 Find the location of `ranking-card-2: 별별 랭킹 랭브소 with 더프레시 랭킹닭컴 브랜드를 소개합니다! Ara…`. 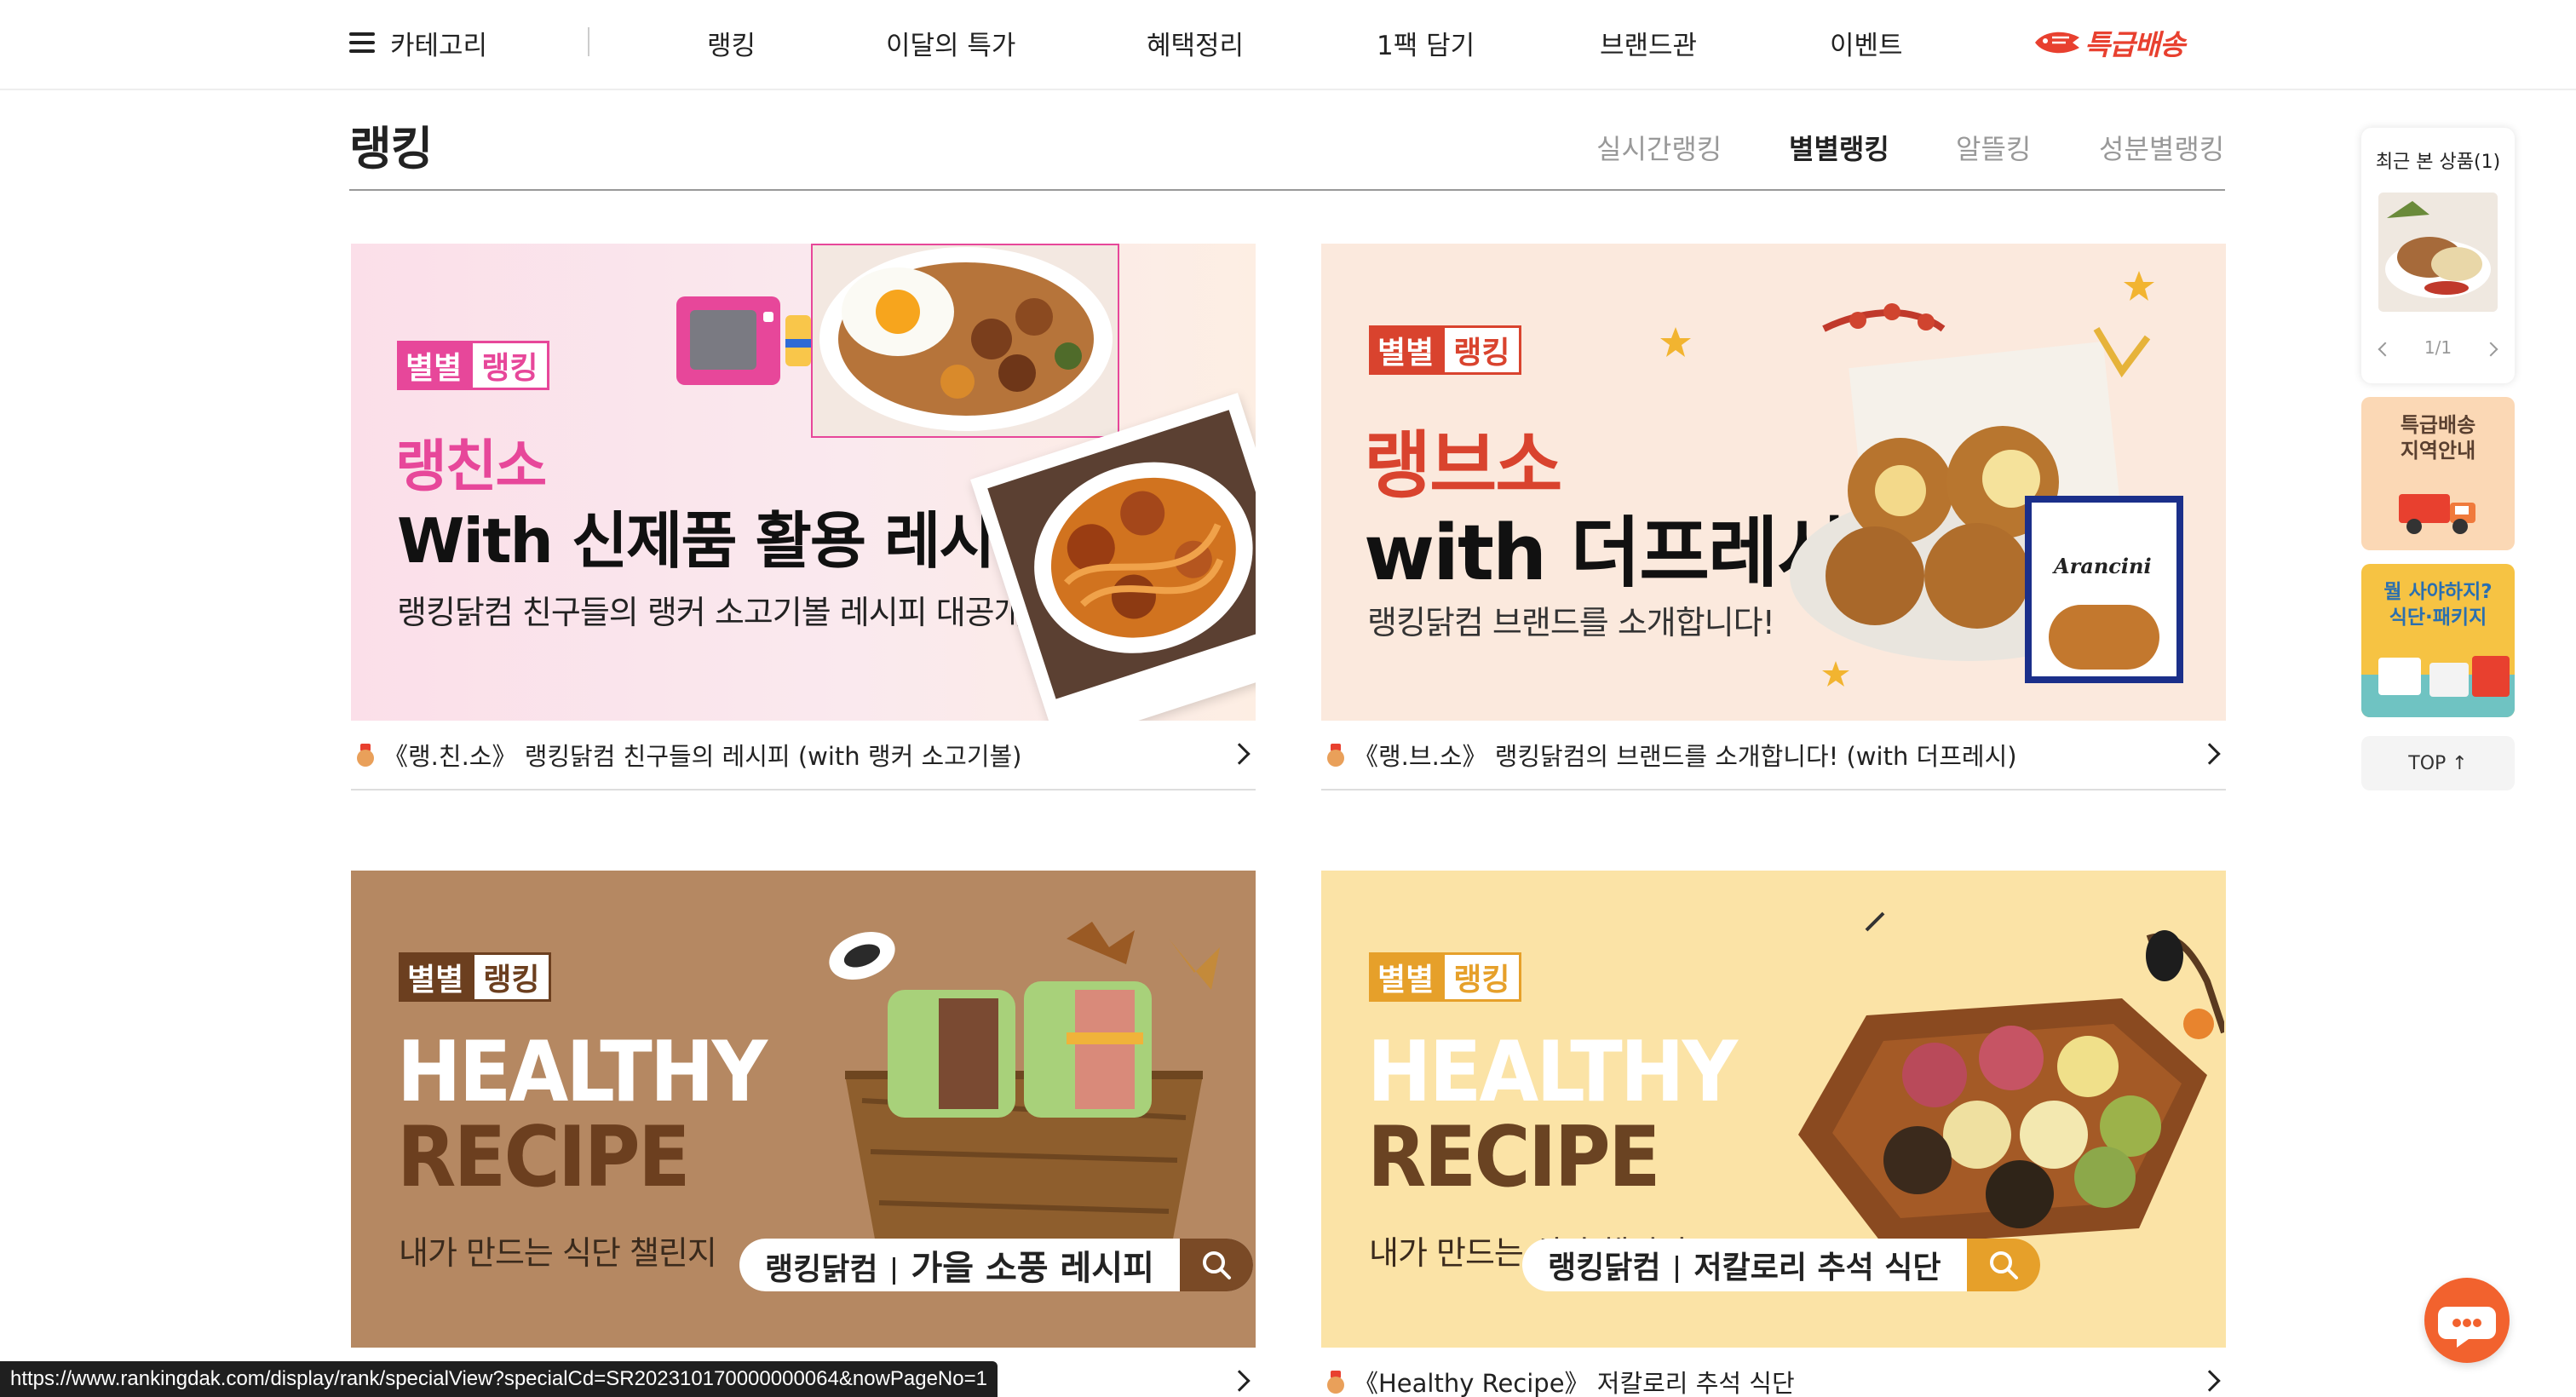

ranking-card-2: 별별 랭킹 랭브소 with 더프레시 랭킹닭컴 브랜드를 소개합니다! Ara… is located at coordinates (1774, 517).